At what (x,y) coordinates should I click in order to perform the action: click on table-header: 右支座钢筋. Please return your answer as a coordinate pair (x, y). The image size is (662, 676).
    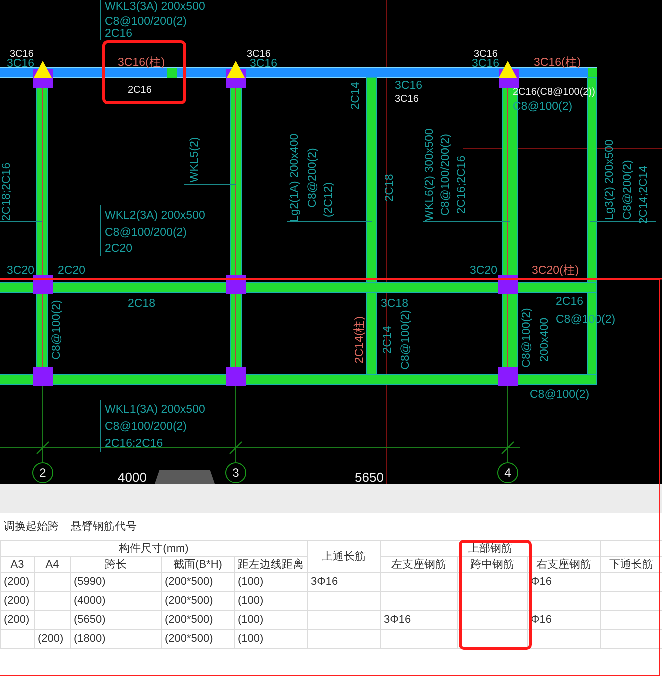
    Looking at the image, I should click on (564, 564).